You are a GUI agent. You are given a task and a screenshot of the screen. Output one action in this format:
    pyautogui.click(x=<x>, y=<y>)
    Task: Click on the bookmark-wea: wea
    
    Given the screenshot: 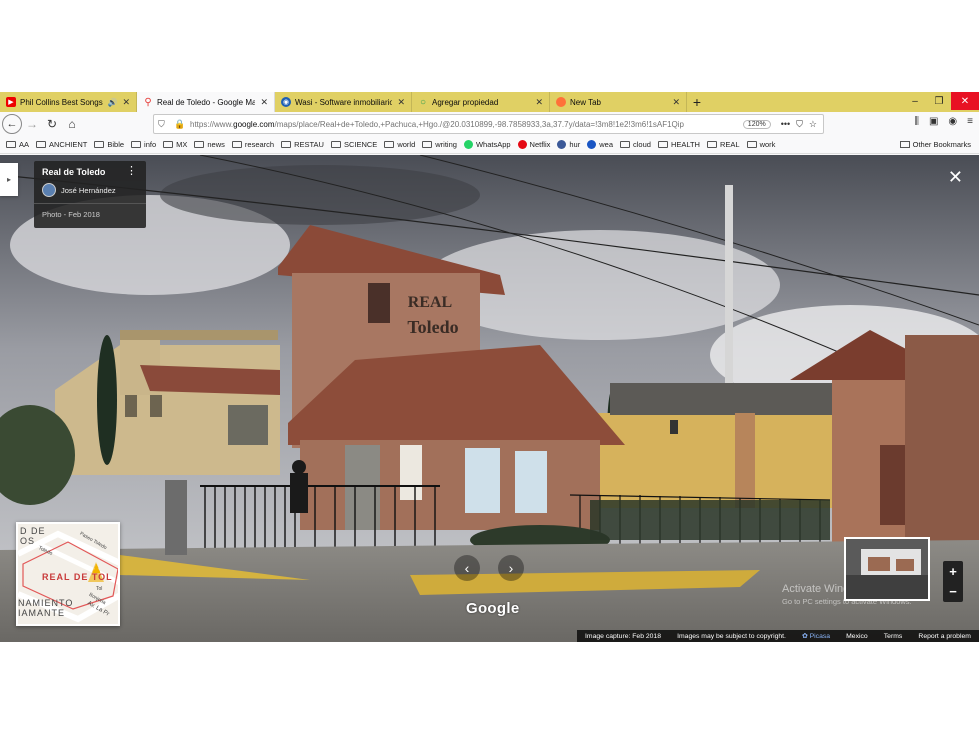 What is the action you would take?
    pyautogui.click(x=600, y=144)
    